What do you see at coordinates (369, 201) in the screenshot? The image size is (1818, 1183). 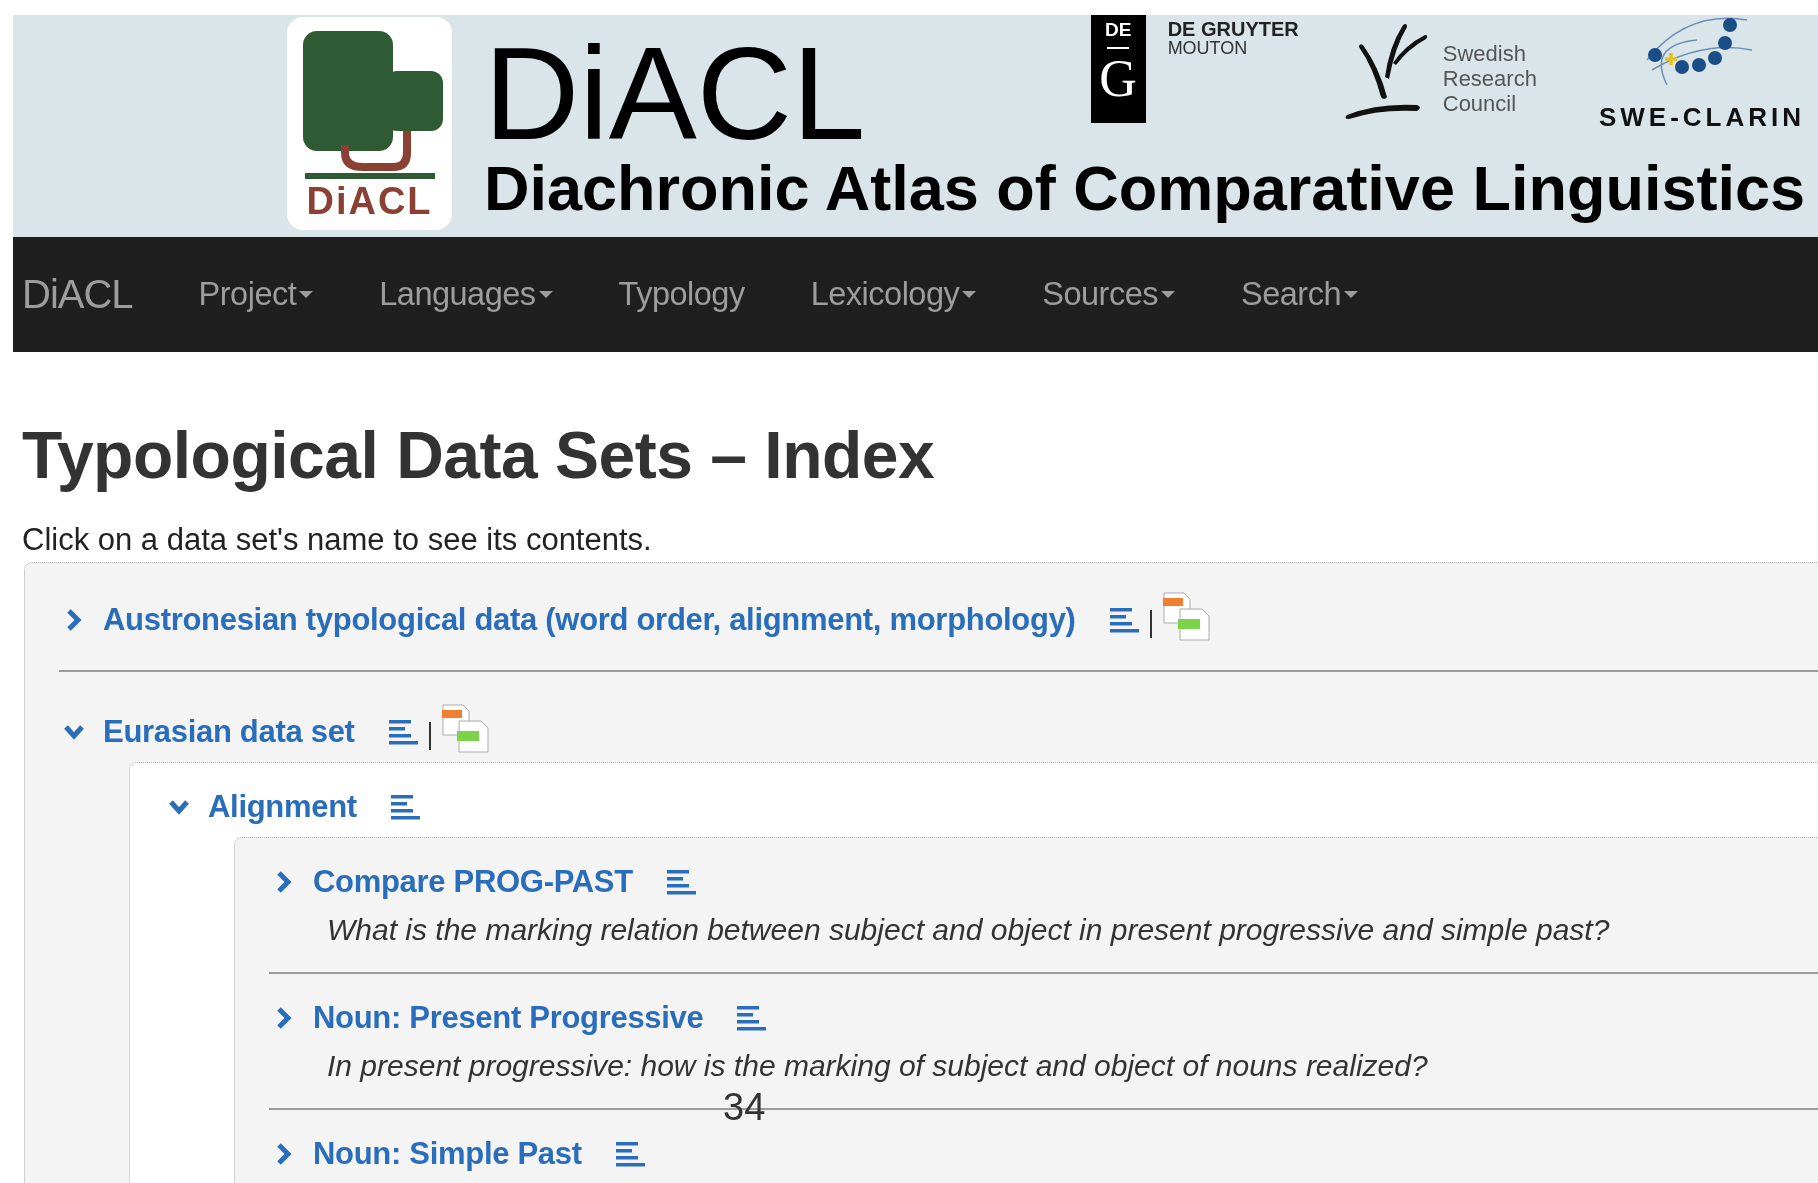 I see `logo-text: DiACL` at bounding box center [369, 201].